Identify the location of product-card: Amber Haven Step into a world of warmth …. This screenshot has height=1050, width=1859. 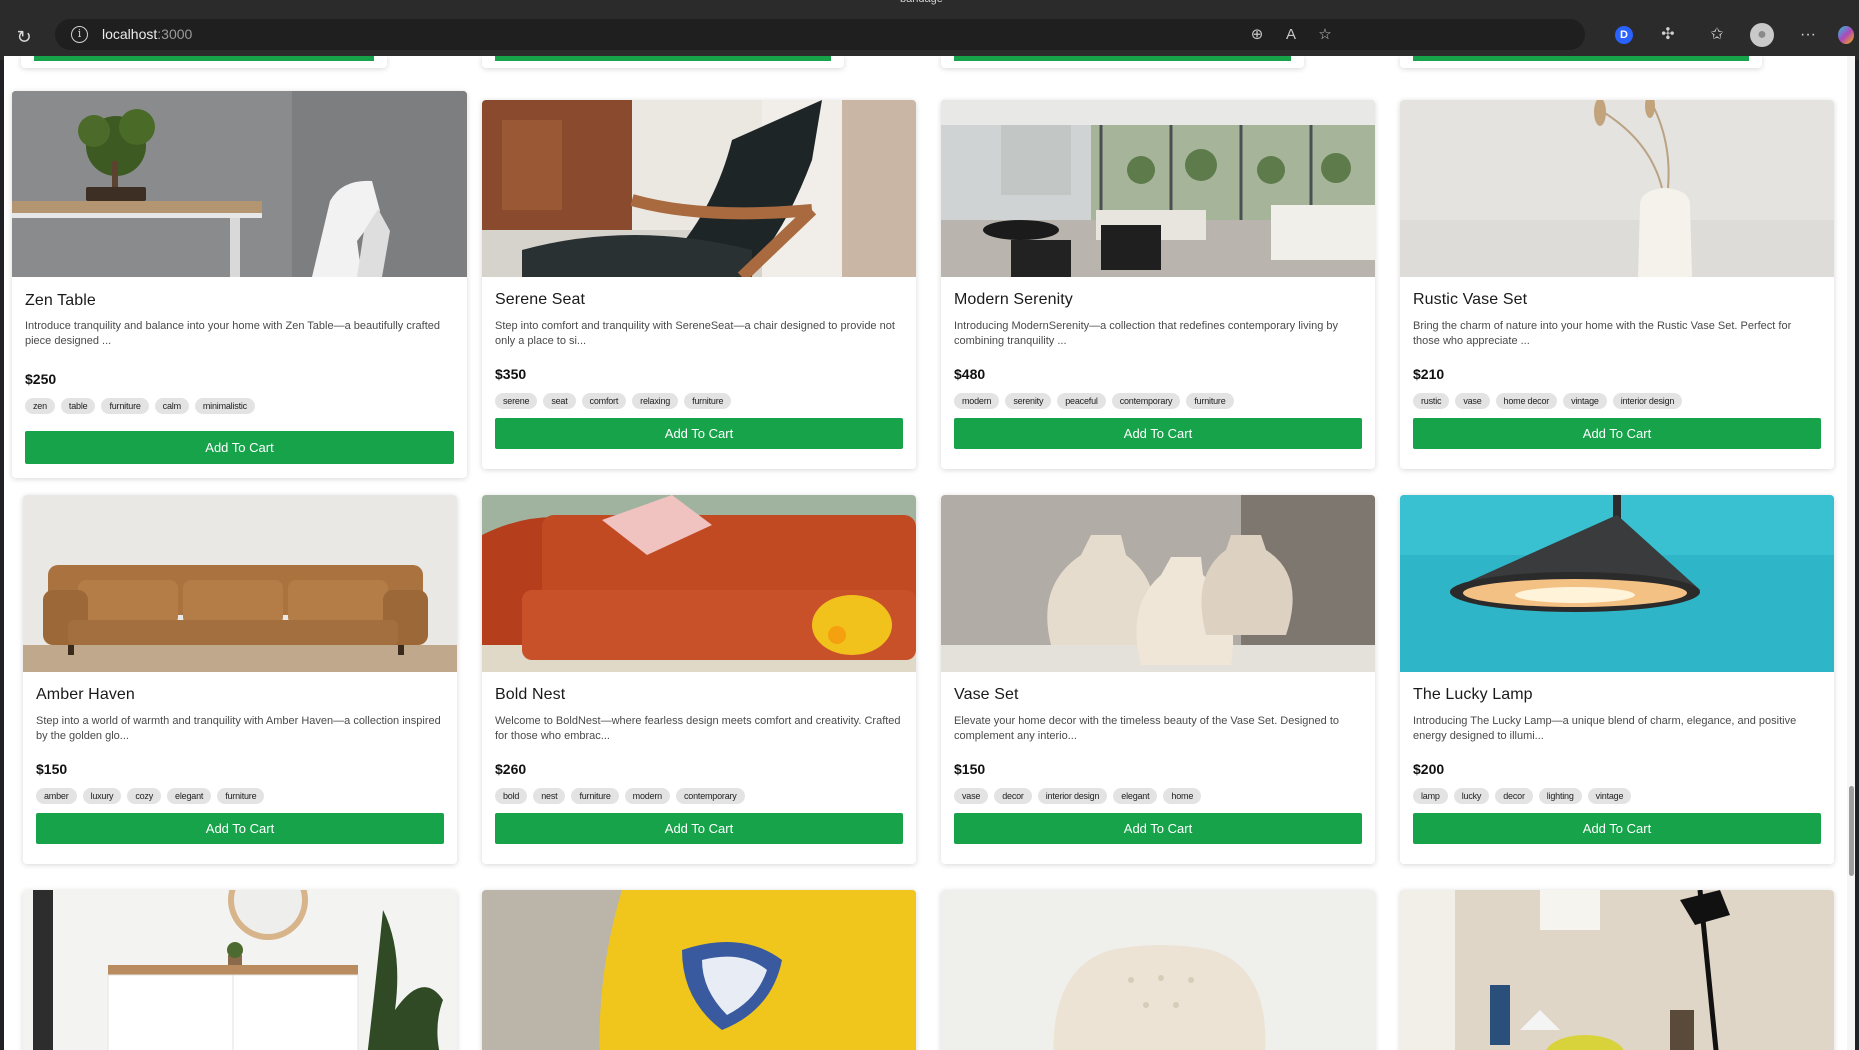
(240, 679).